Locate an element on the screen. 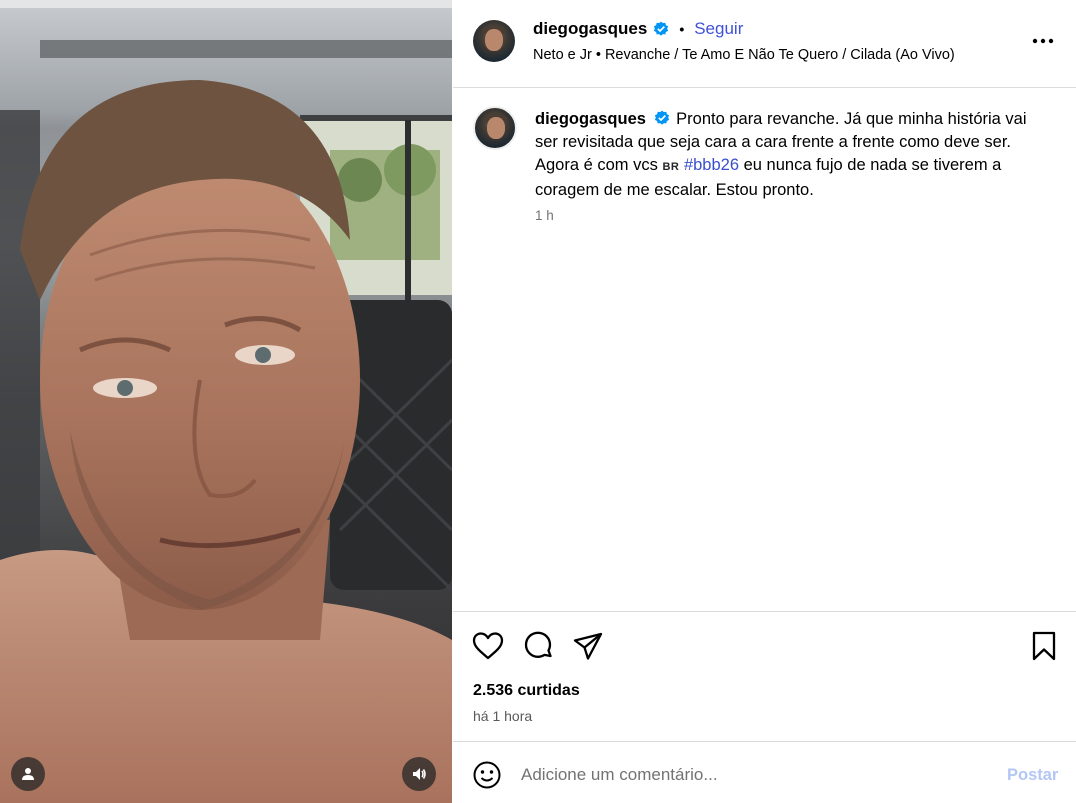 The image size is (1076, 803). header-user-line: diegogasques • Seguir is located at coordinates (638, 29).